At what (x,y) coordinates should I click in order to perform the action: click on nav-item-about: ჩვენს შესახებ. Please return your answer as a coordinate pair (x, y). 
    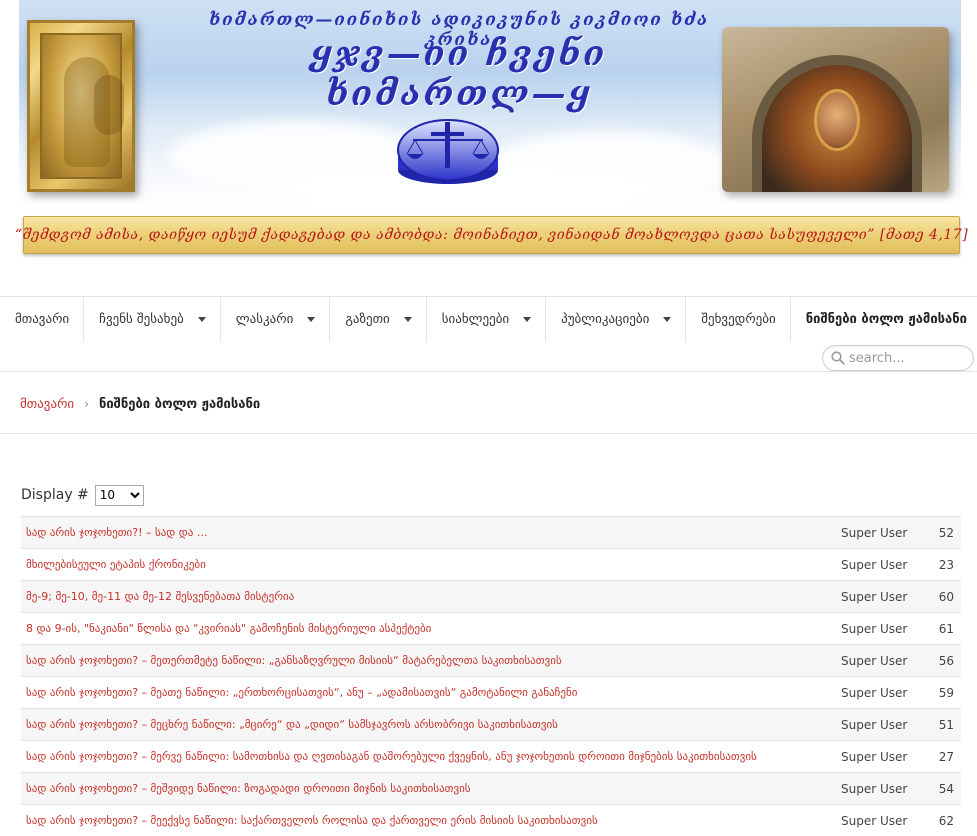
    Looking at the image, I should click on (152, 319).